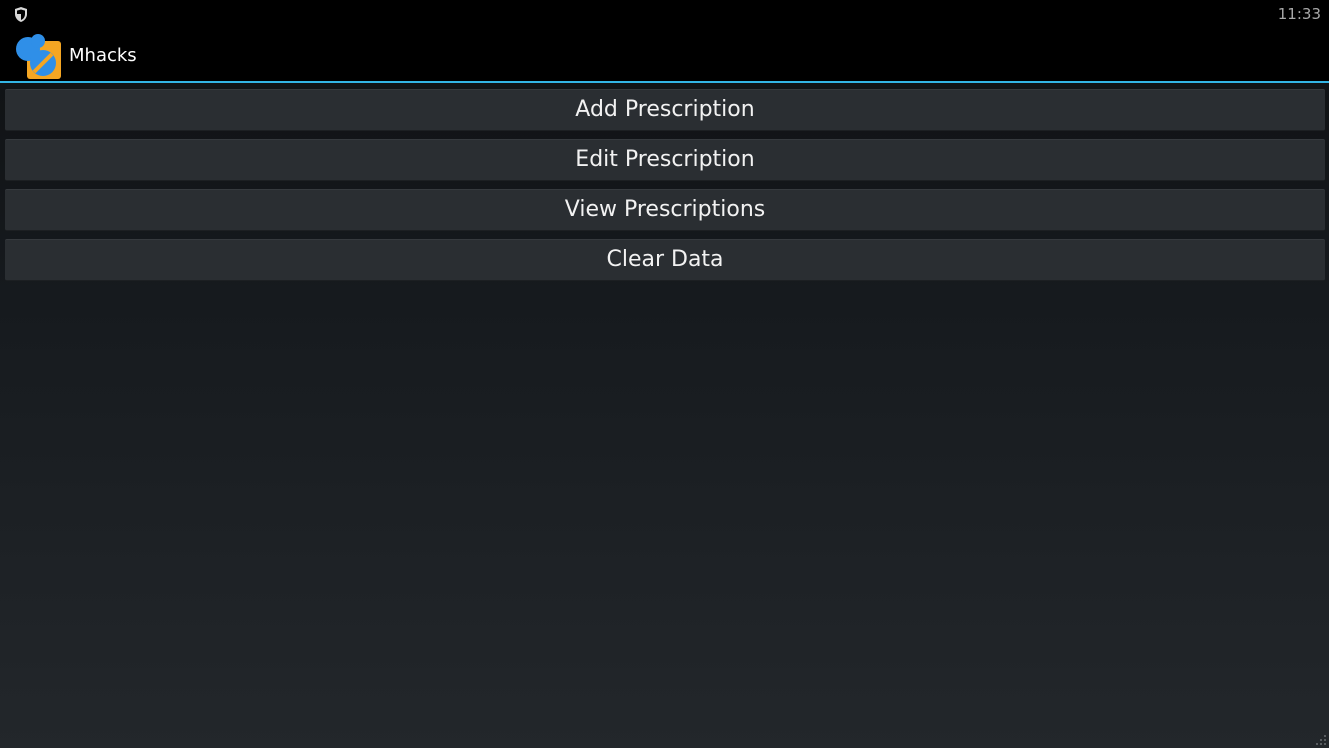  Describe the element at coordinates (103, 55) in the screenshot. I see `app-title: Mhacks` at that location.